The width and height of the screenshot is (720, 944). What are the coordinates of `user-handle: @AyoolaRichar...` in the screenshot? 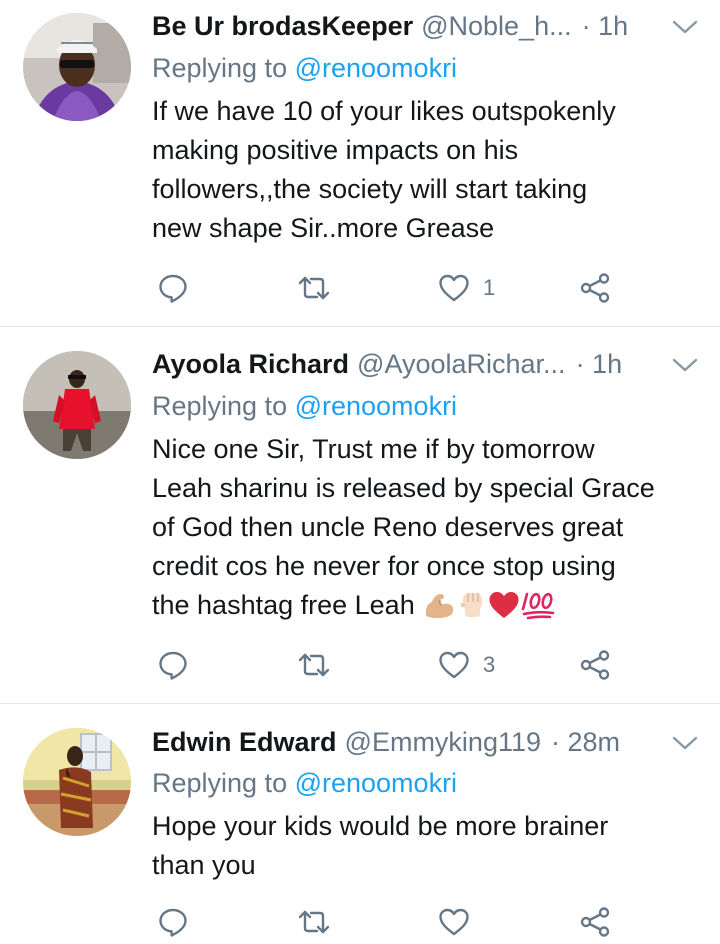 It's located at (461, 364).